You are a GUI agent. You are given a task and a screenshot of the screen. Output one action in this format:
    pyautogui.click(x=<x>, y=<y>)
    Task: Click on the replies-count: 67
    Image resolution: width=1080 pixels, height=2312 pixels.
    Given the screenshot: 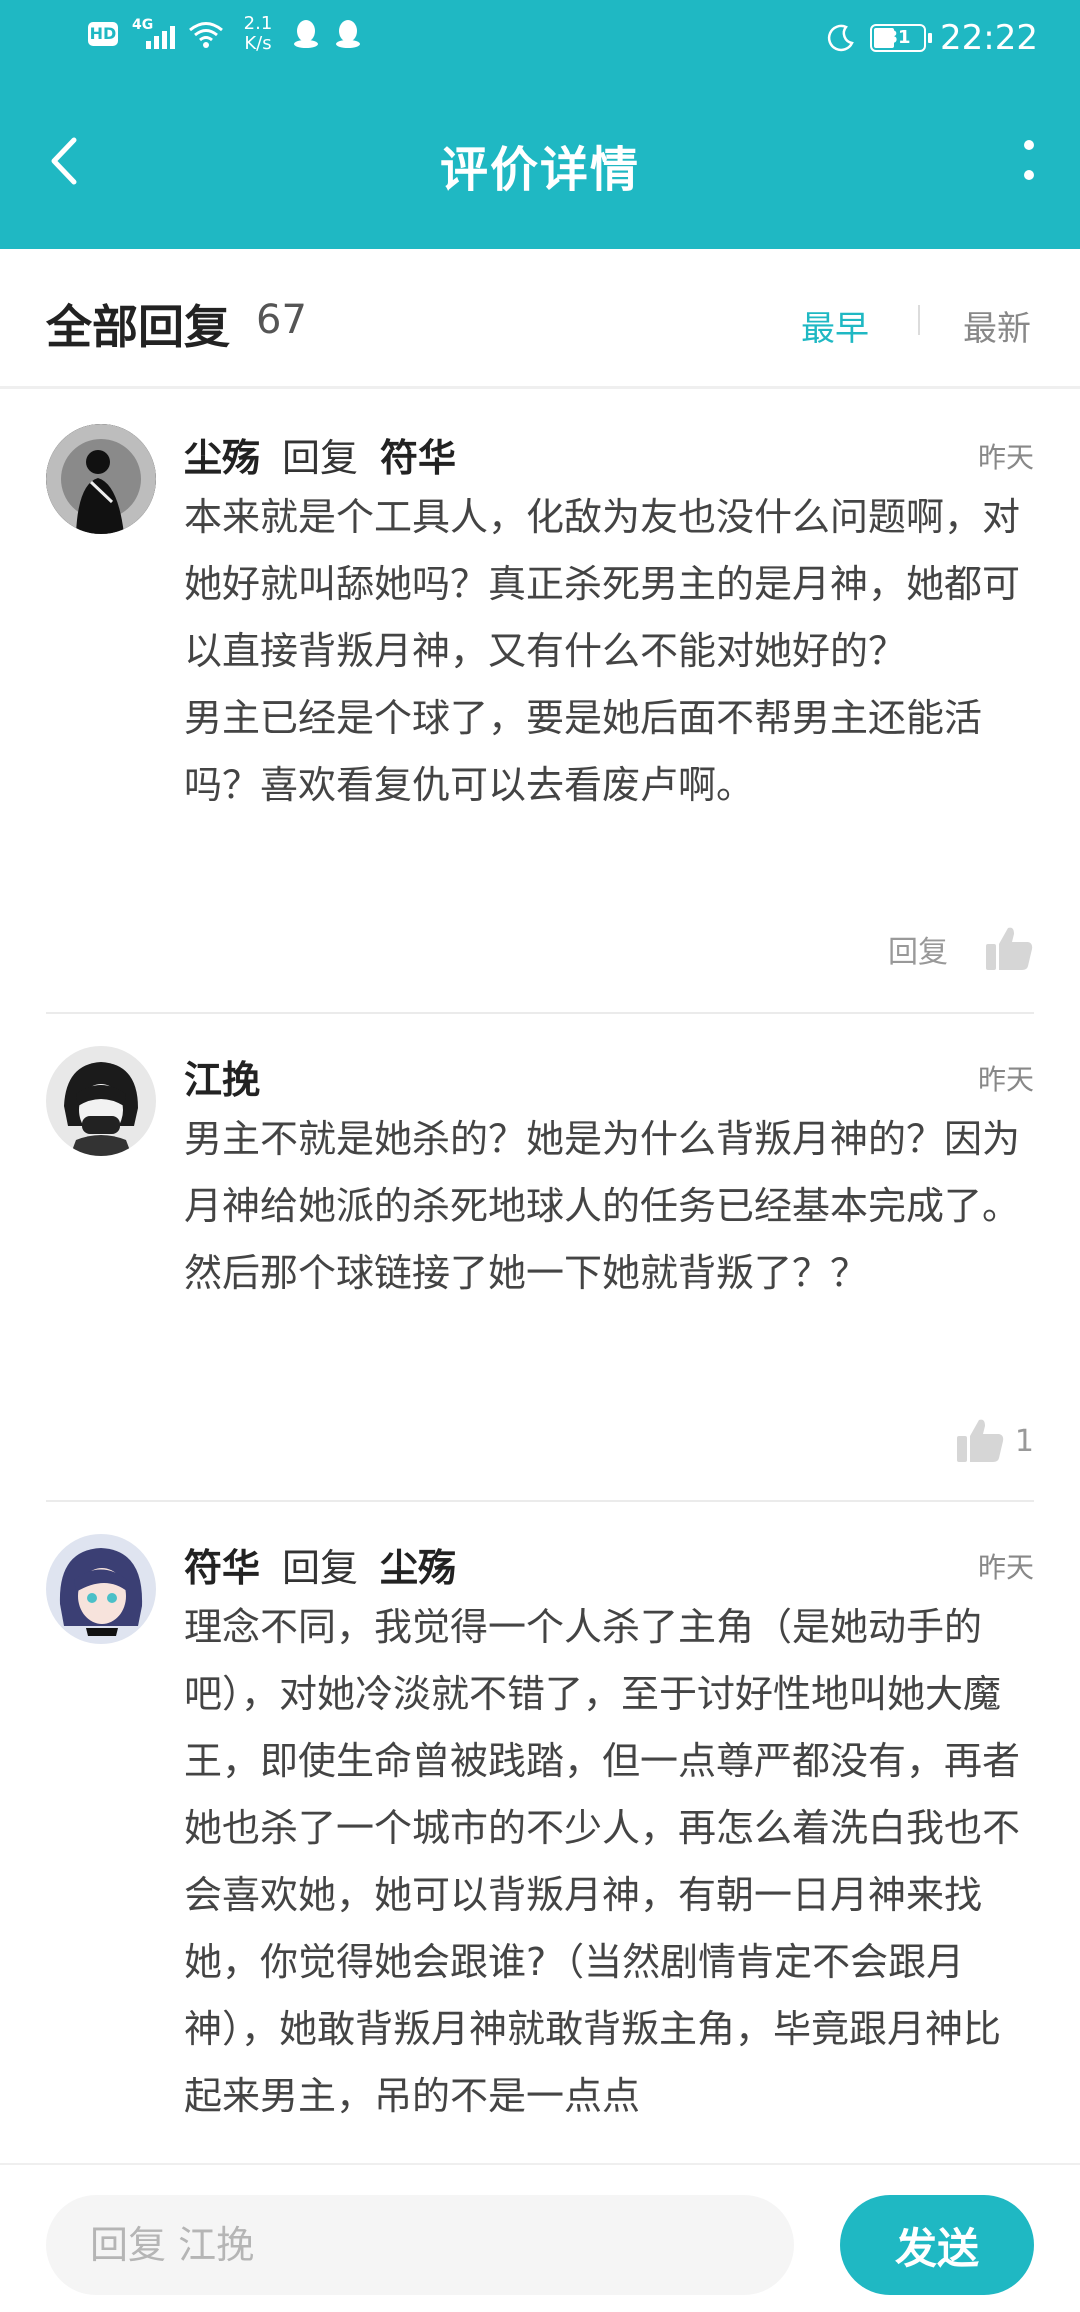 What is the action you would take?
    pyautogui.click(x=281, y=320)
    